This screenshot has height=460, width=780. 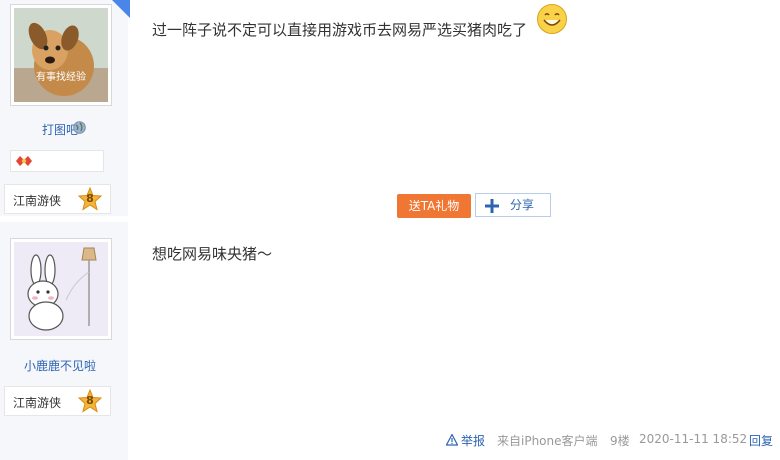 I want to click on post-content: 想吃网易味央猪～, so click(x=212, y=254).